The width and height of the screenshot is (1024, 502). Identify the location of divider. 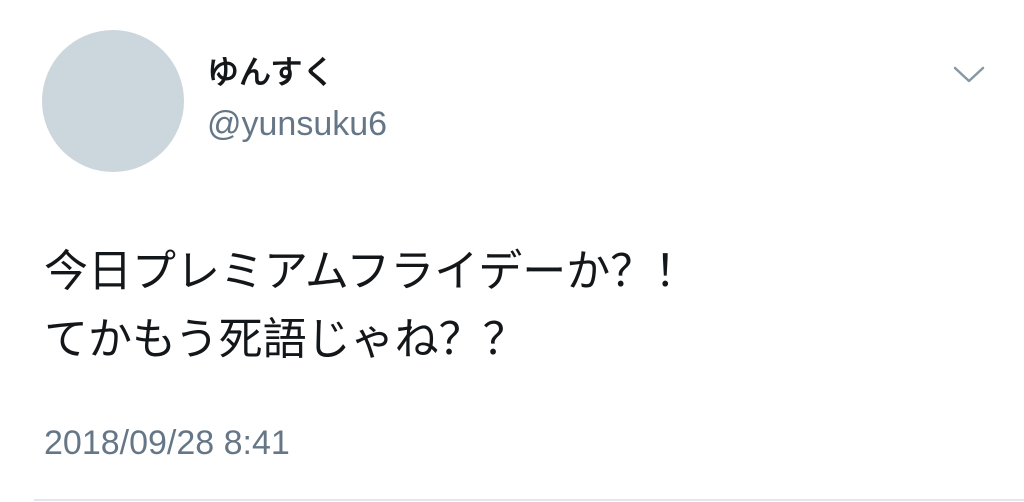
(529, 500).